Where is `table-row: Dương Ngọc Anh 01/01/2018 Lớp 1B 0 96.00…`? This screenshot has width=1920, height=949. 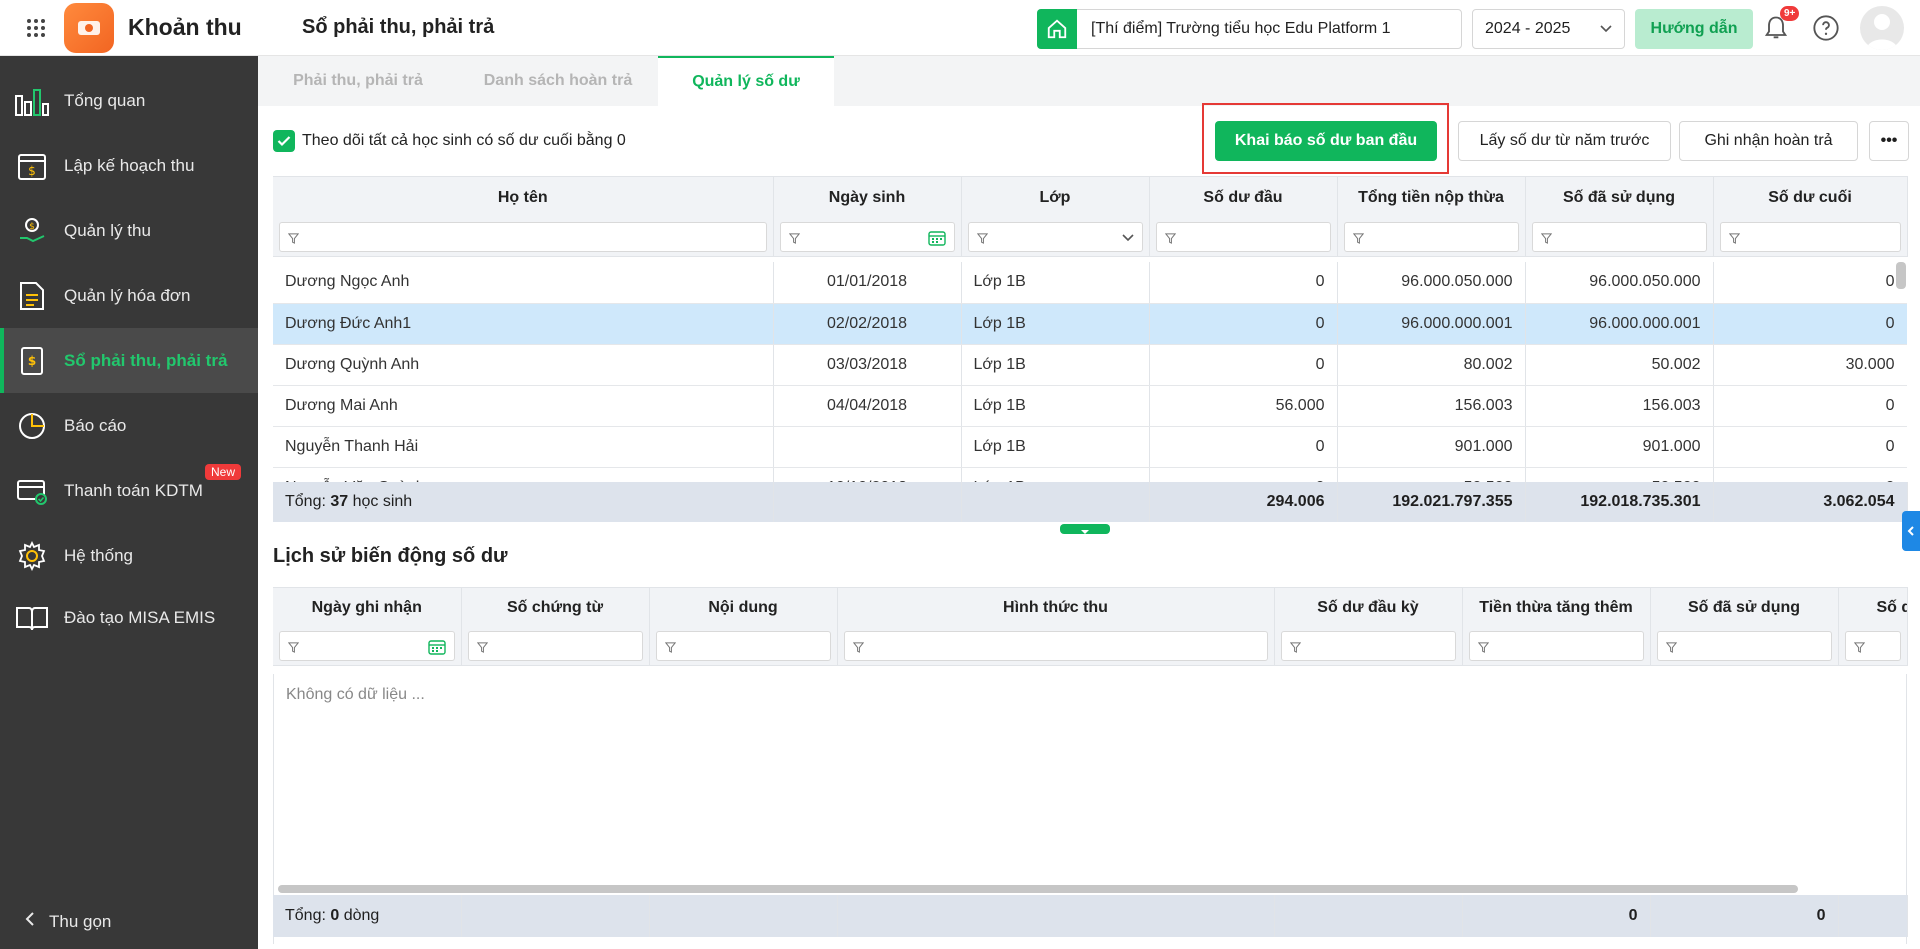 table-row: Dương Ngọc Anh 01/01/2018 Lớp 1B 0 96.00… is located at coordinates (1090, 283).